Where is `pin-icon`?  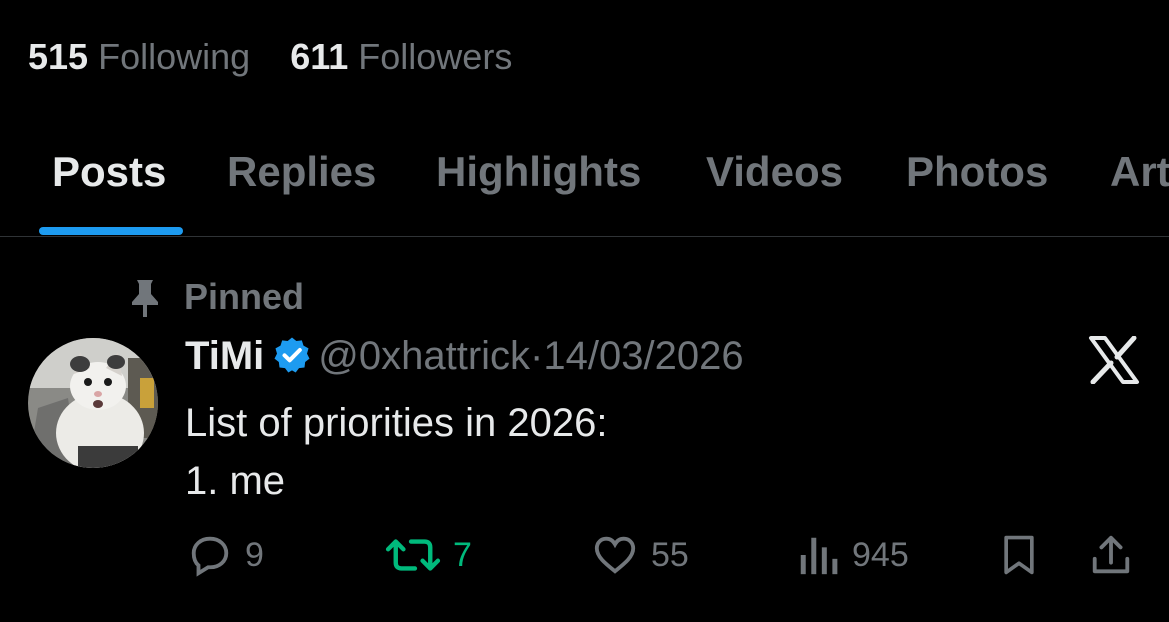 pin-icon is located at coordinates (145, 298).